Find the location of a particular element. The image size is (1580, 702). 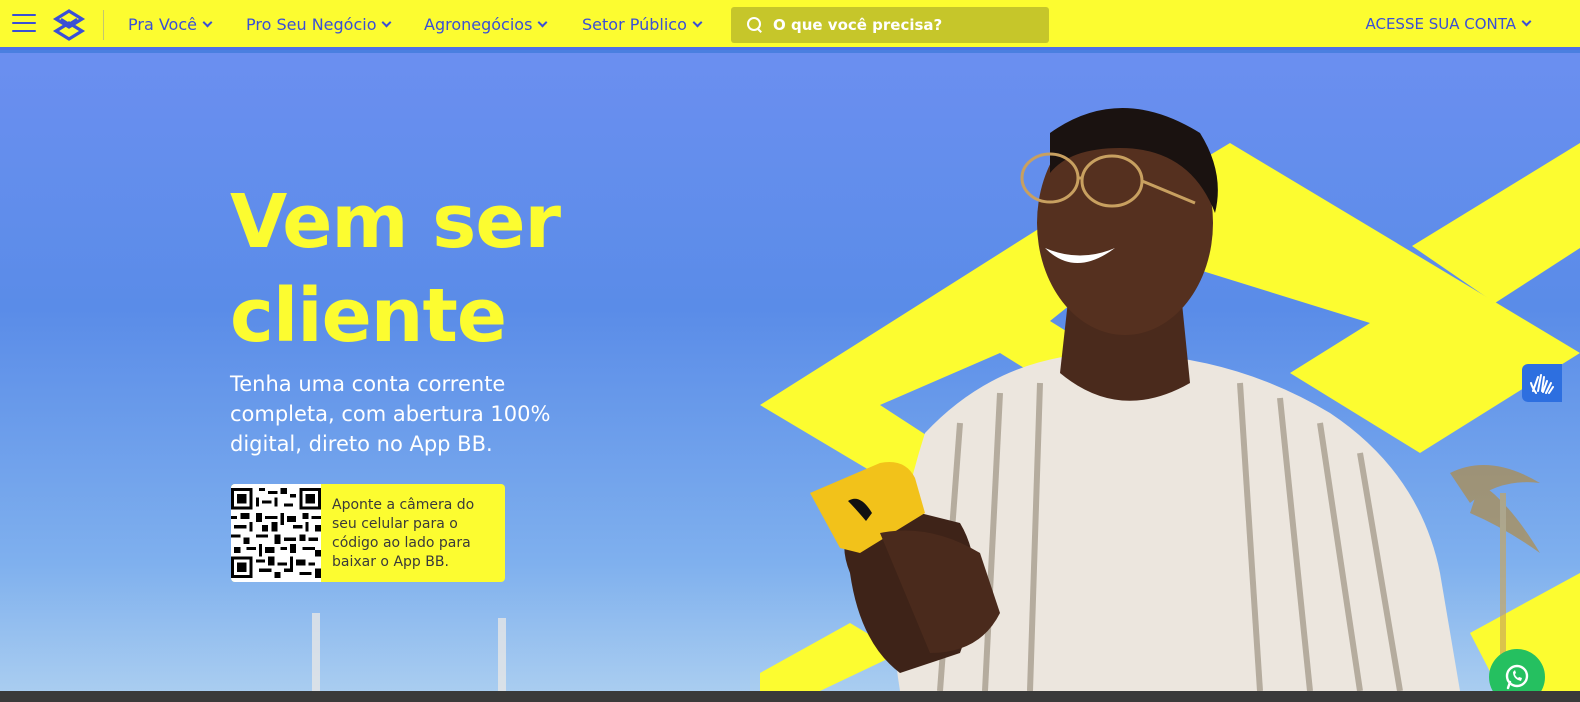

nav-agronegocios: Agronegócios is located at coordinates (486, 24).